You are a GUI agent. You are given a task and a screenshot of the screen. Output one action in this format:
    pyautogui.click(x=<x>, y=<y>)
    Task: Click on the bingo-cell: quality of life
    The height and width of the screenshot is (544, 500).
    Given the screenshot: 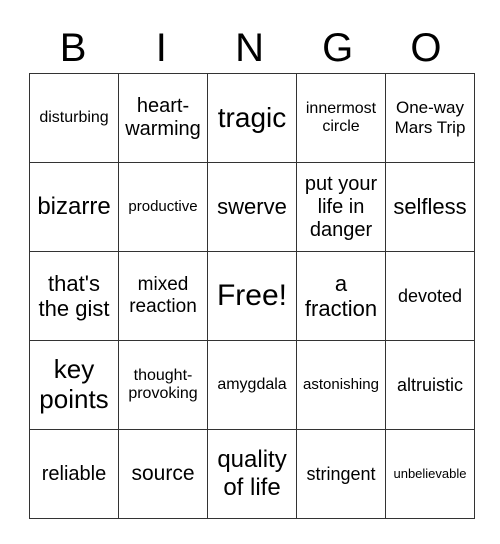 What is the action you would take?
    pyautogui.click(x=252, y=474)
    